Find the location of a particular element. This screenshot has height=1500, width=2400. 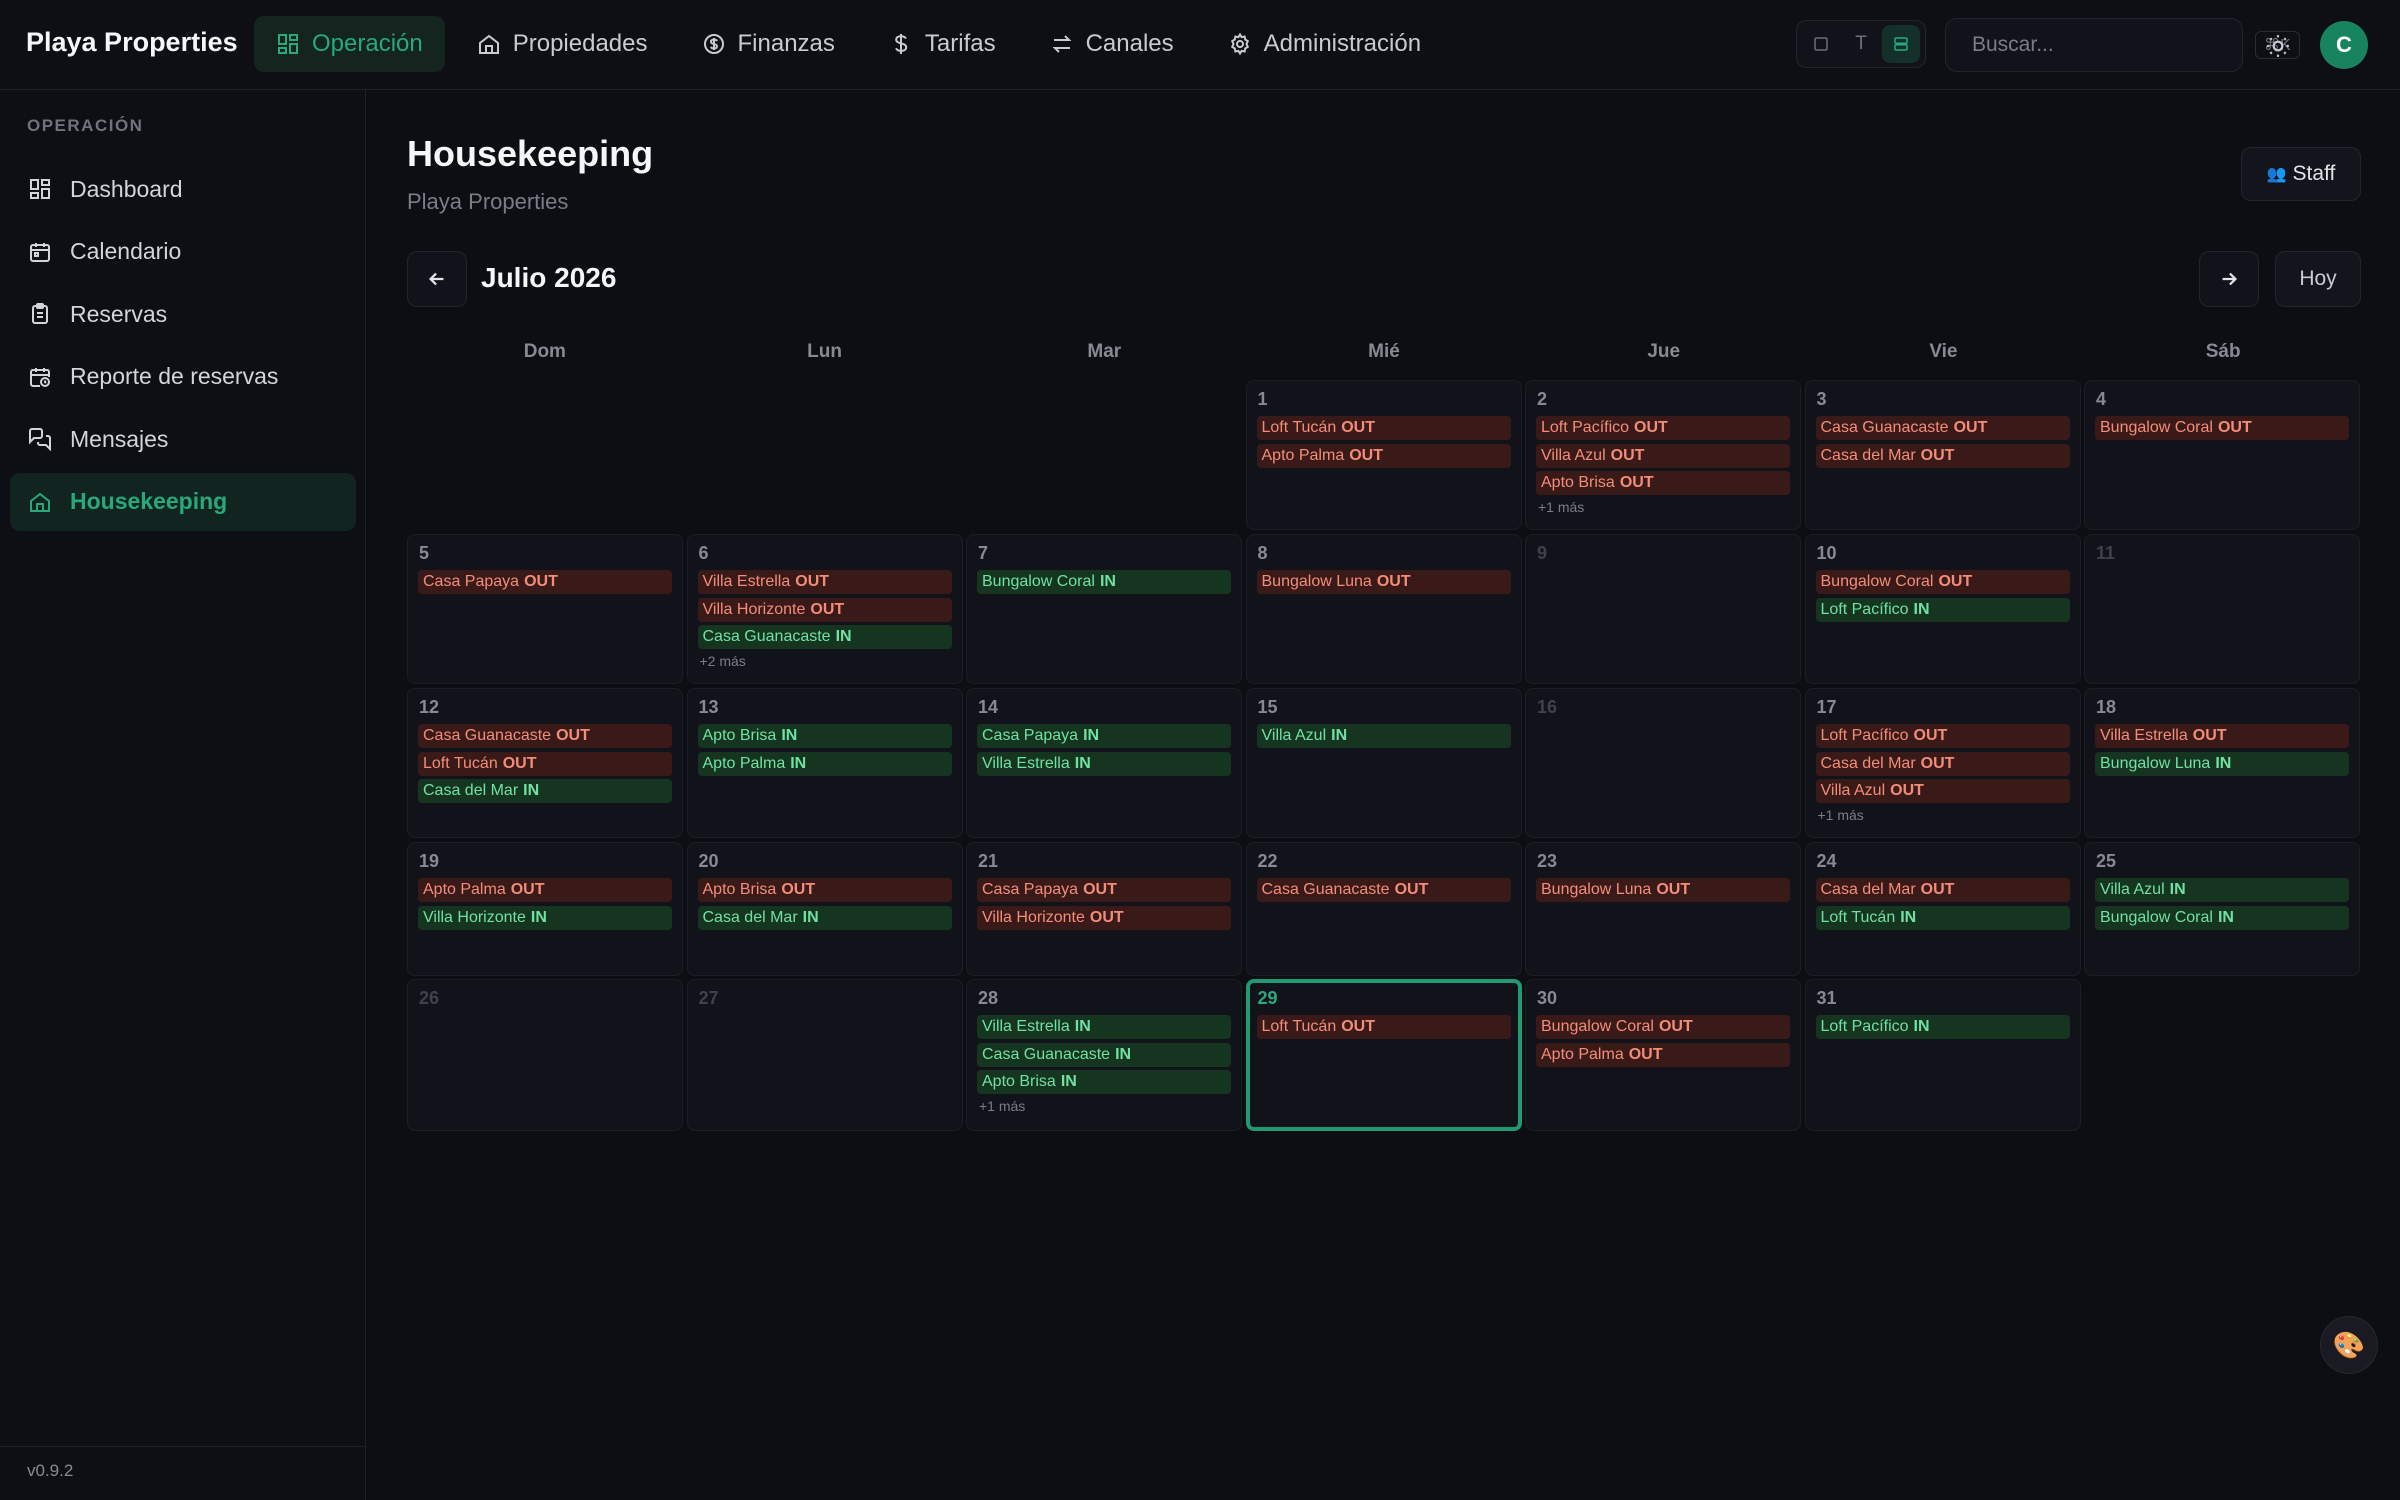

sidebar-item-dashboard: Dashboard is located at coordinates (183, 189).